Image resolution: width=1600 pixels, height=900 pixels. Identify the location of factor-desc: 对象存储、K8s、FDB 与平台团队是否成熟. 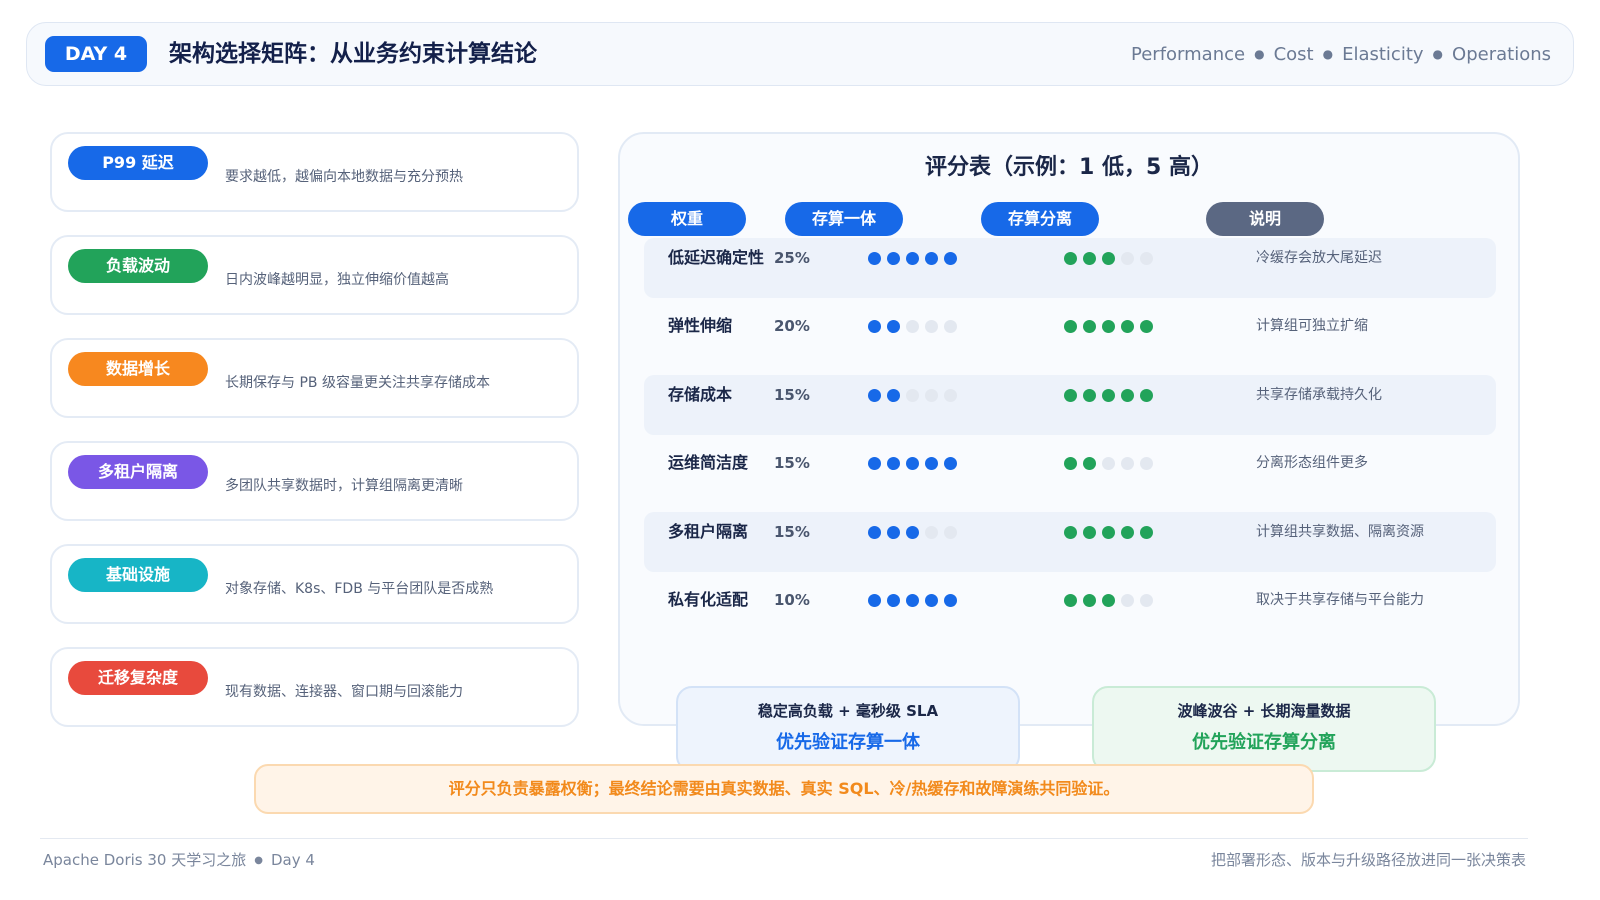
(359, 589).